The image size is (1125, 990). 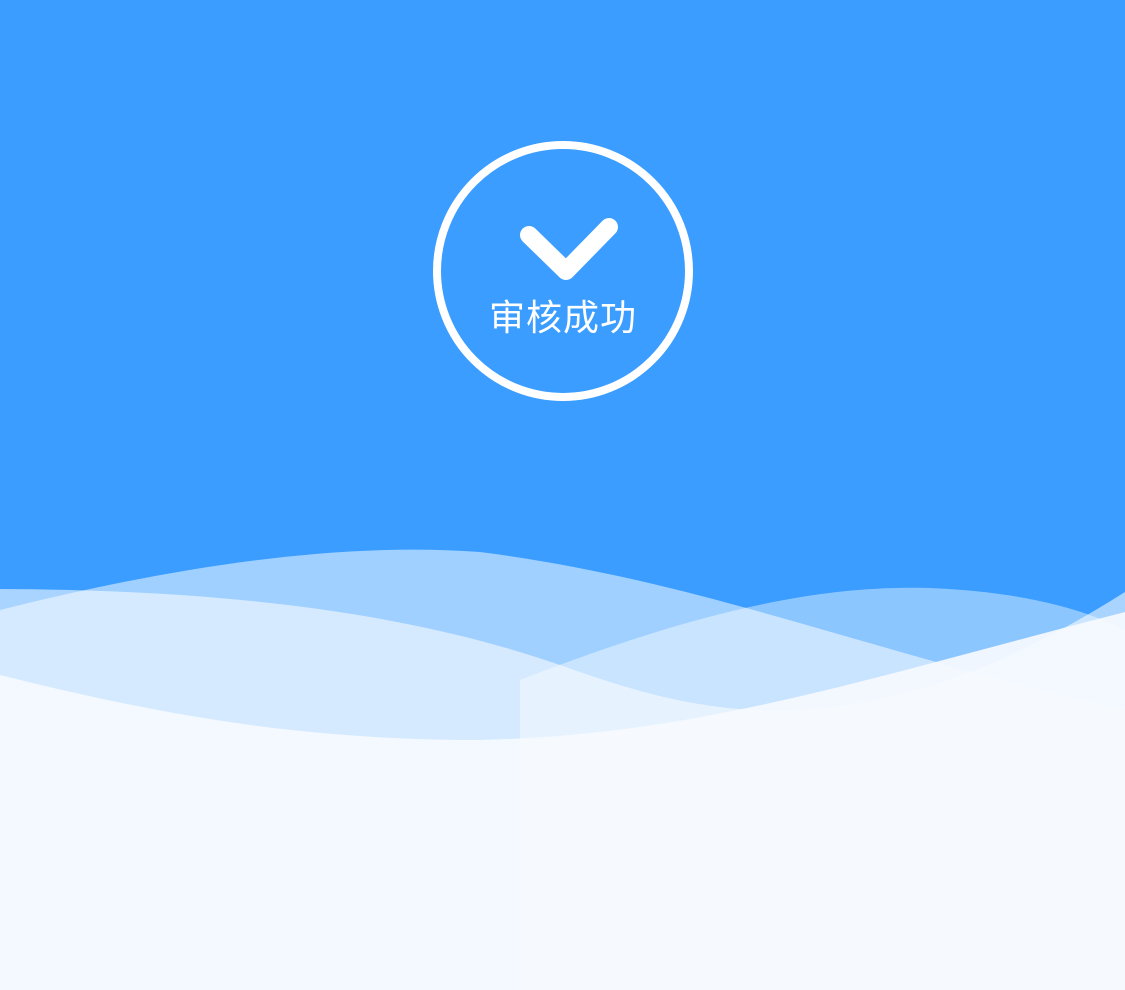 I want to click on check-icon, so click(x=569, y=249).